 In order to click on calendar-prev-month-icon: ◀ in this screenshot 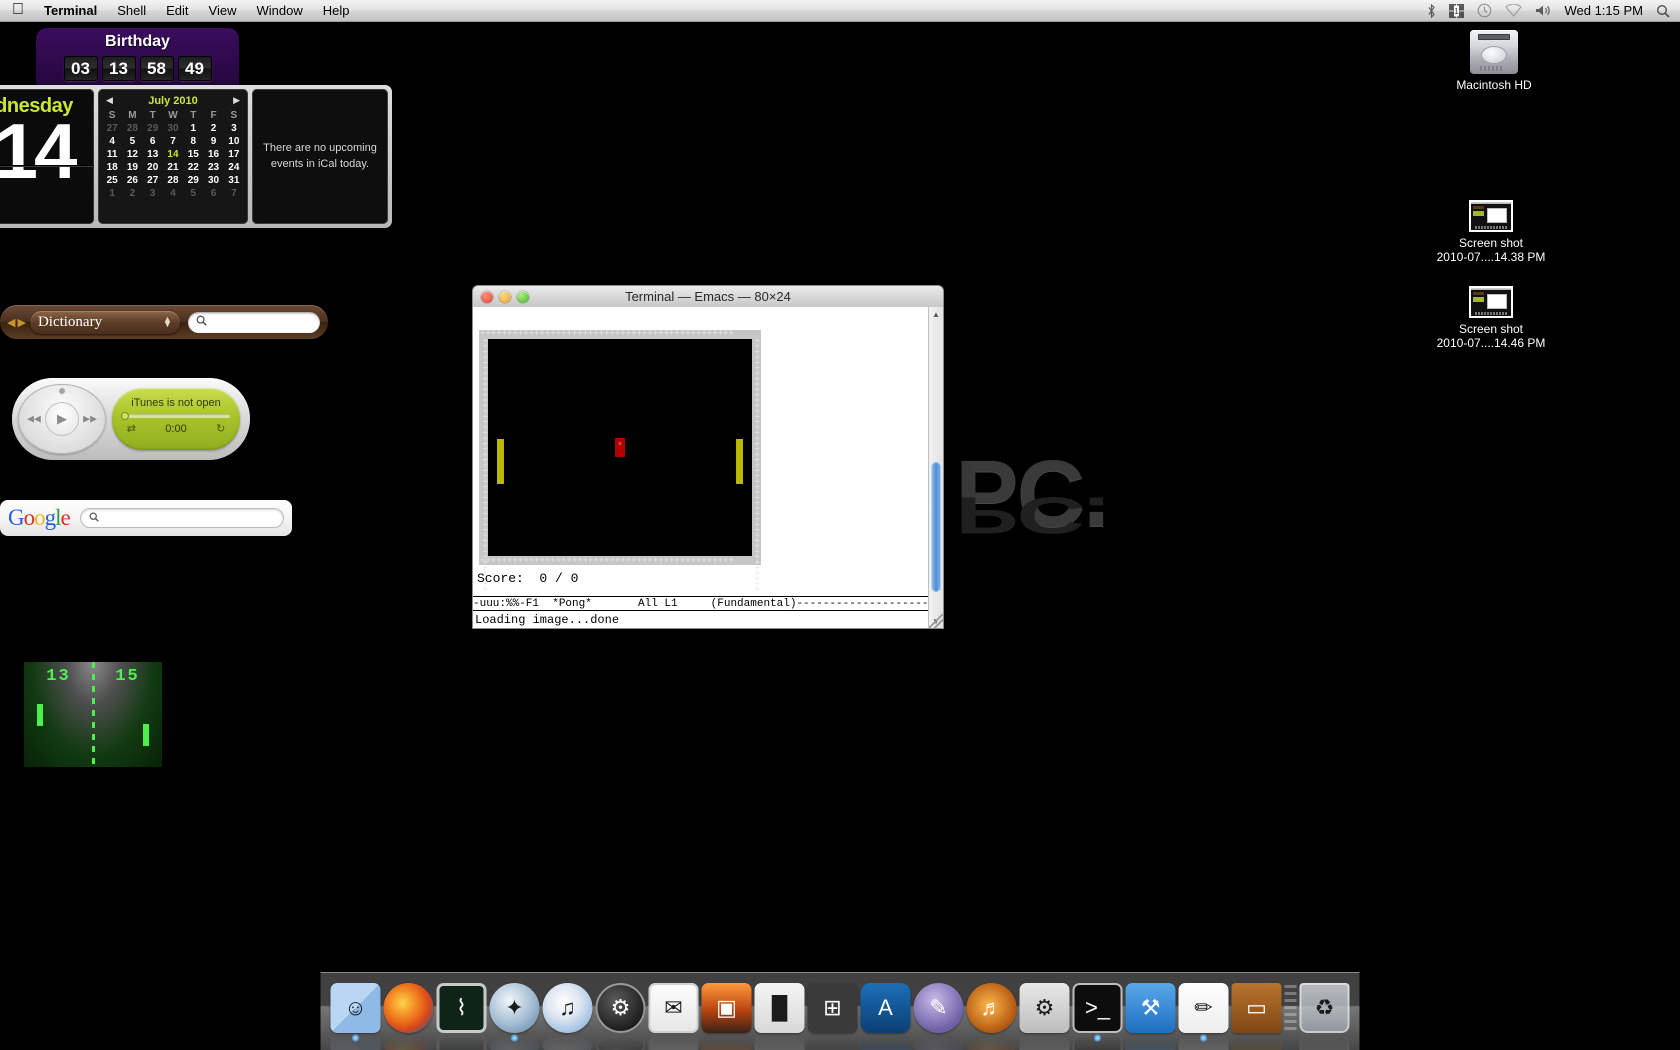, I will do `click(109, 100)`.